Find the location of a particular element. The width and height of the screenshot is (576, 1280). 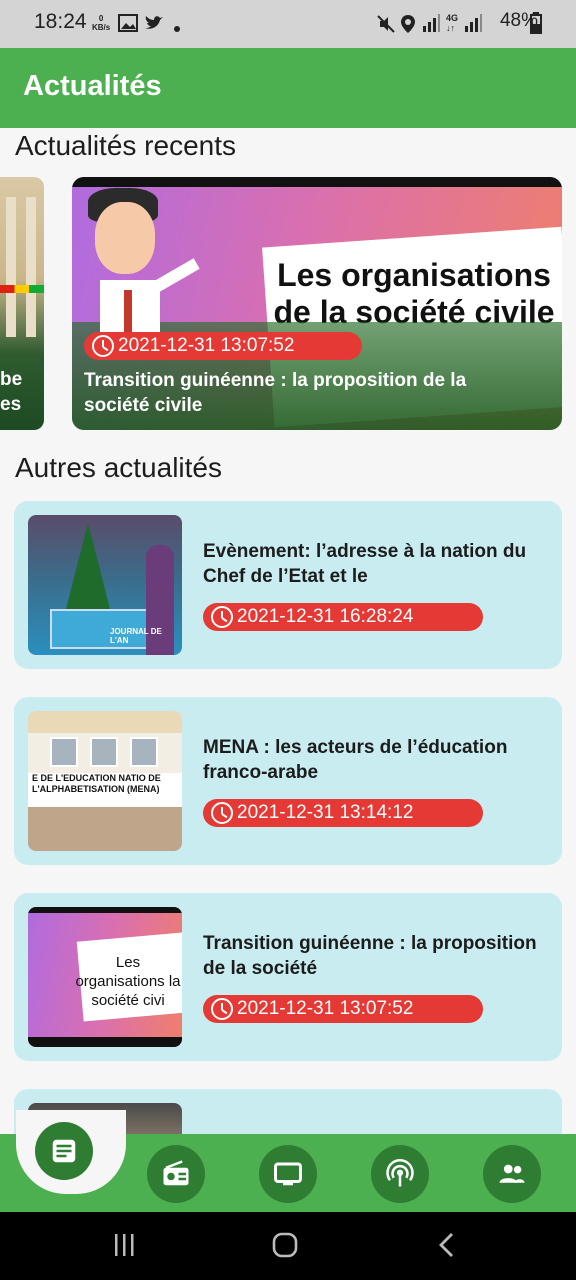

page-title: Actualités is located at coordinates (92, 86).